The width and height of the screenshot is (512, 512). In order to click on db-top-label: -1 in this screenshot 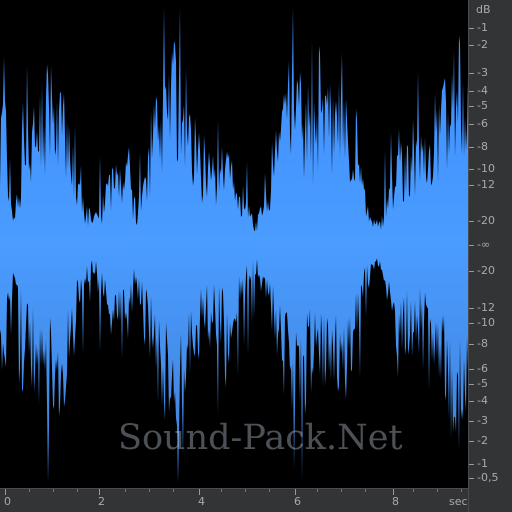, I will do `click(482, 27)`.